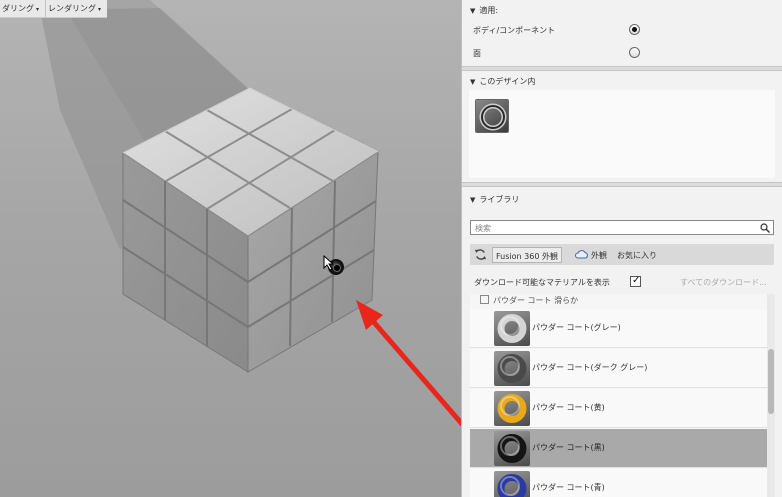 This screenshot has width=782, height=497. I want to click on material-list-item: パウダー コート(グレー), so click(618, 328).